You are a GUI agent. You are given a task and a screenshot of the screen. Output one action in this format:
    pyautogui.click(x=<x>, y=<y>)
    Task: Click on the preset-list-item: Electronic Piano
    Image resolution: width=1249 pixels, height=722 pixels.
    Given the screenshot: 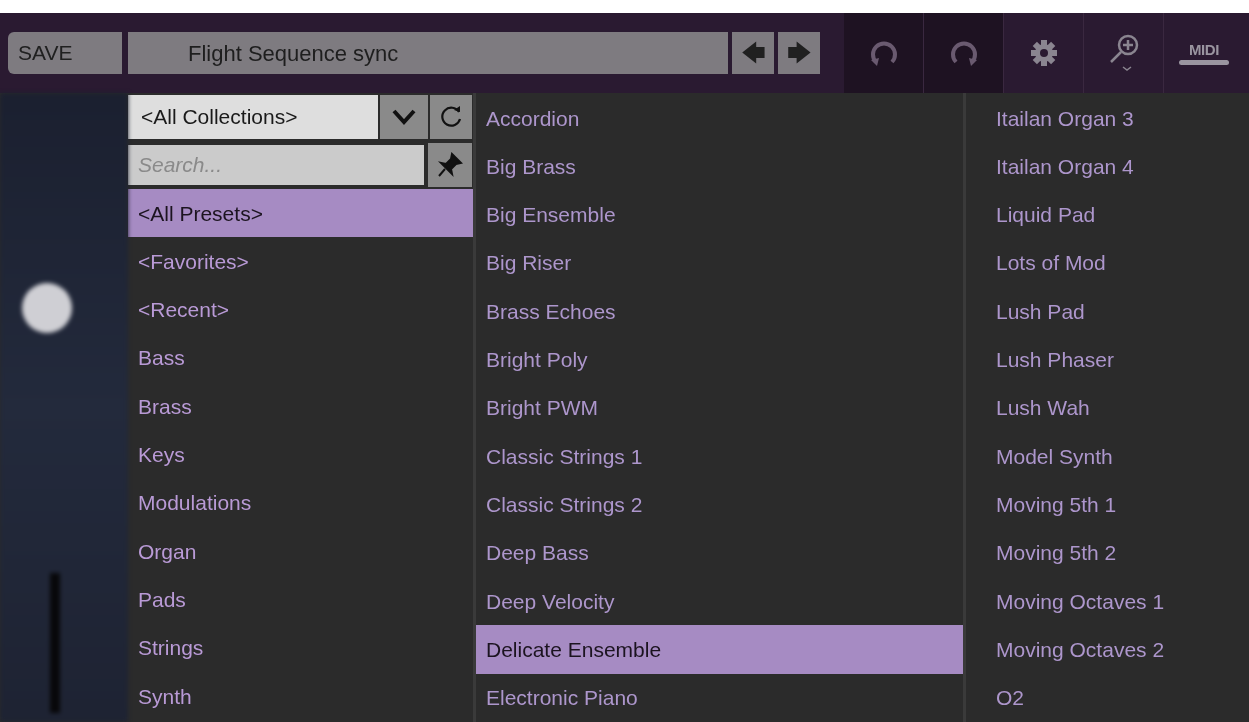 What is the action you would take?
    pyautogui.click(x=719, y=697)
    